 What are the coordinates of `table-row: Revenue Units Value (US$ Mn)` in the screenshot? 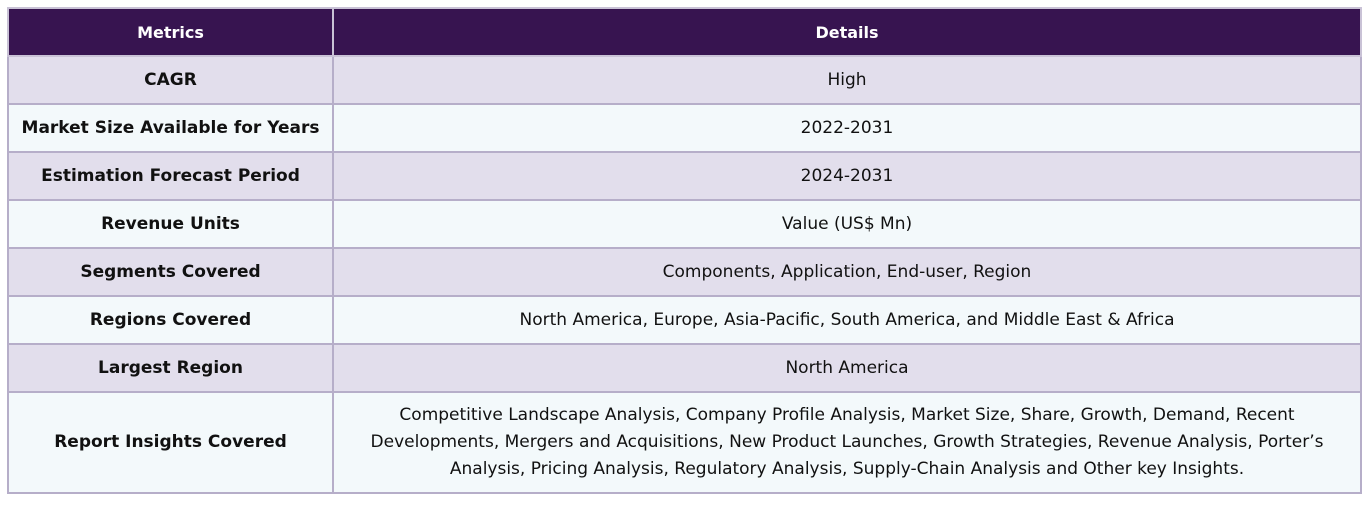 It's located at (684, 224).